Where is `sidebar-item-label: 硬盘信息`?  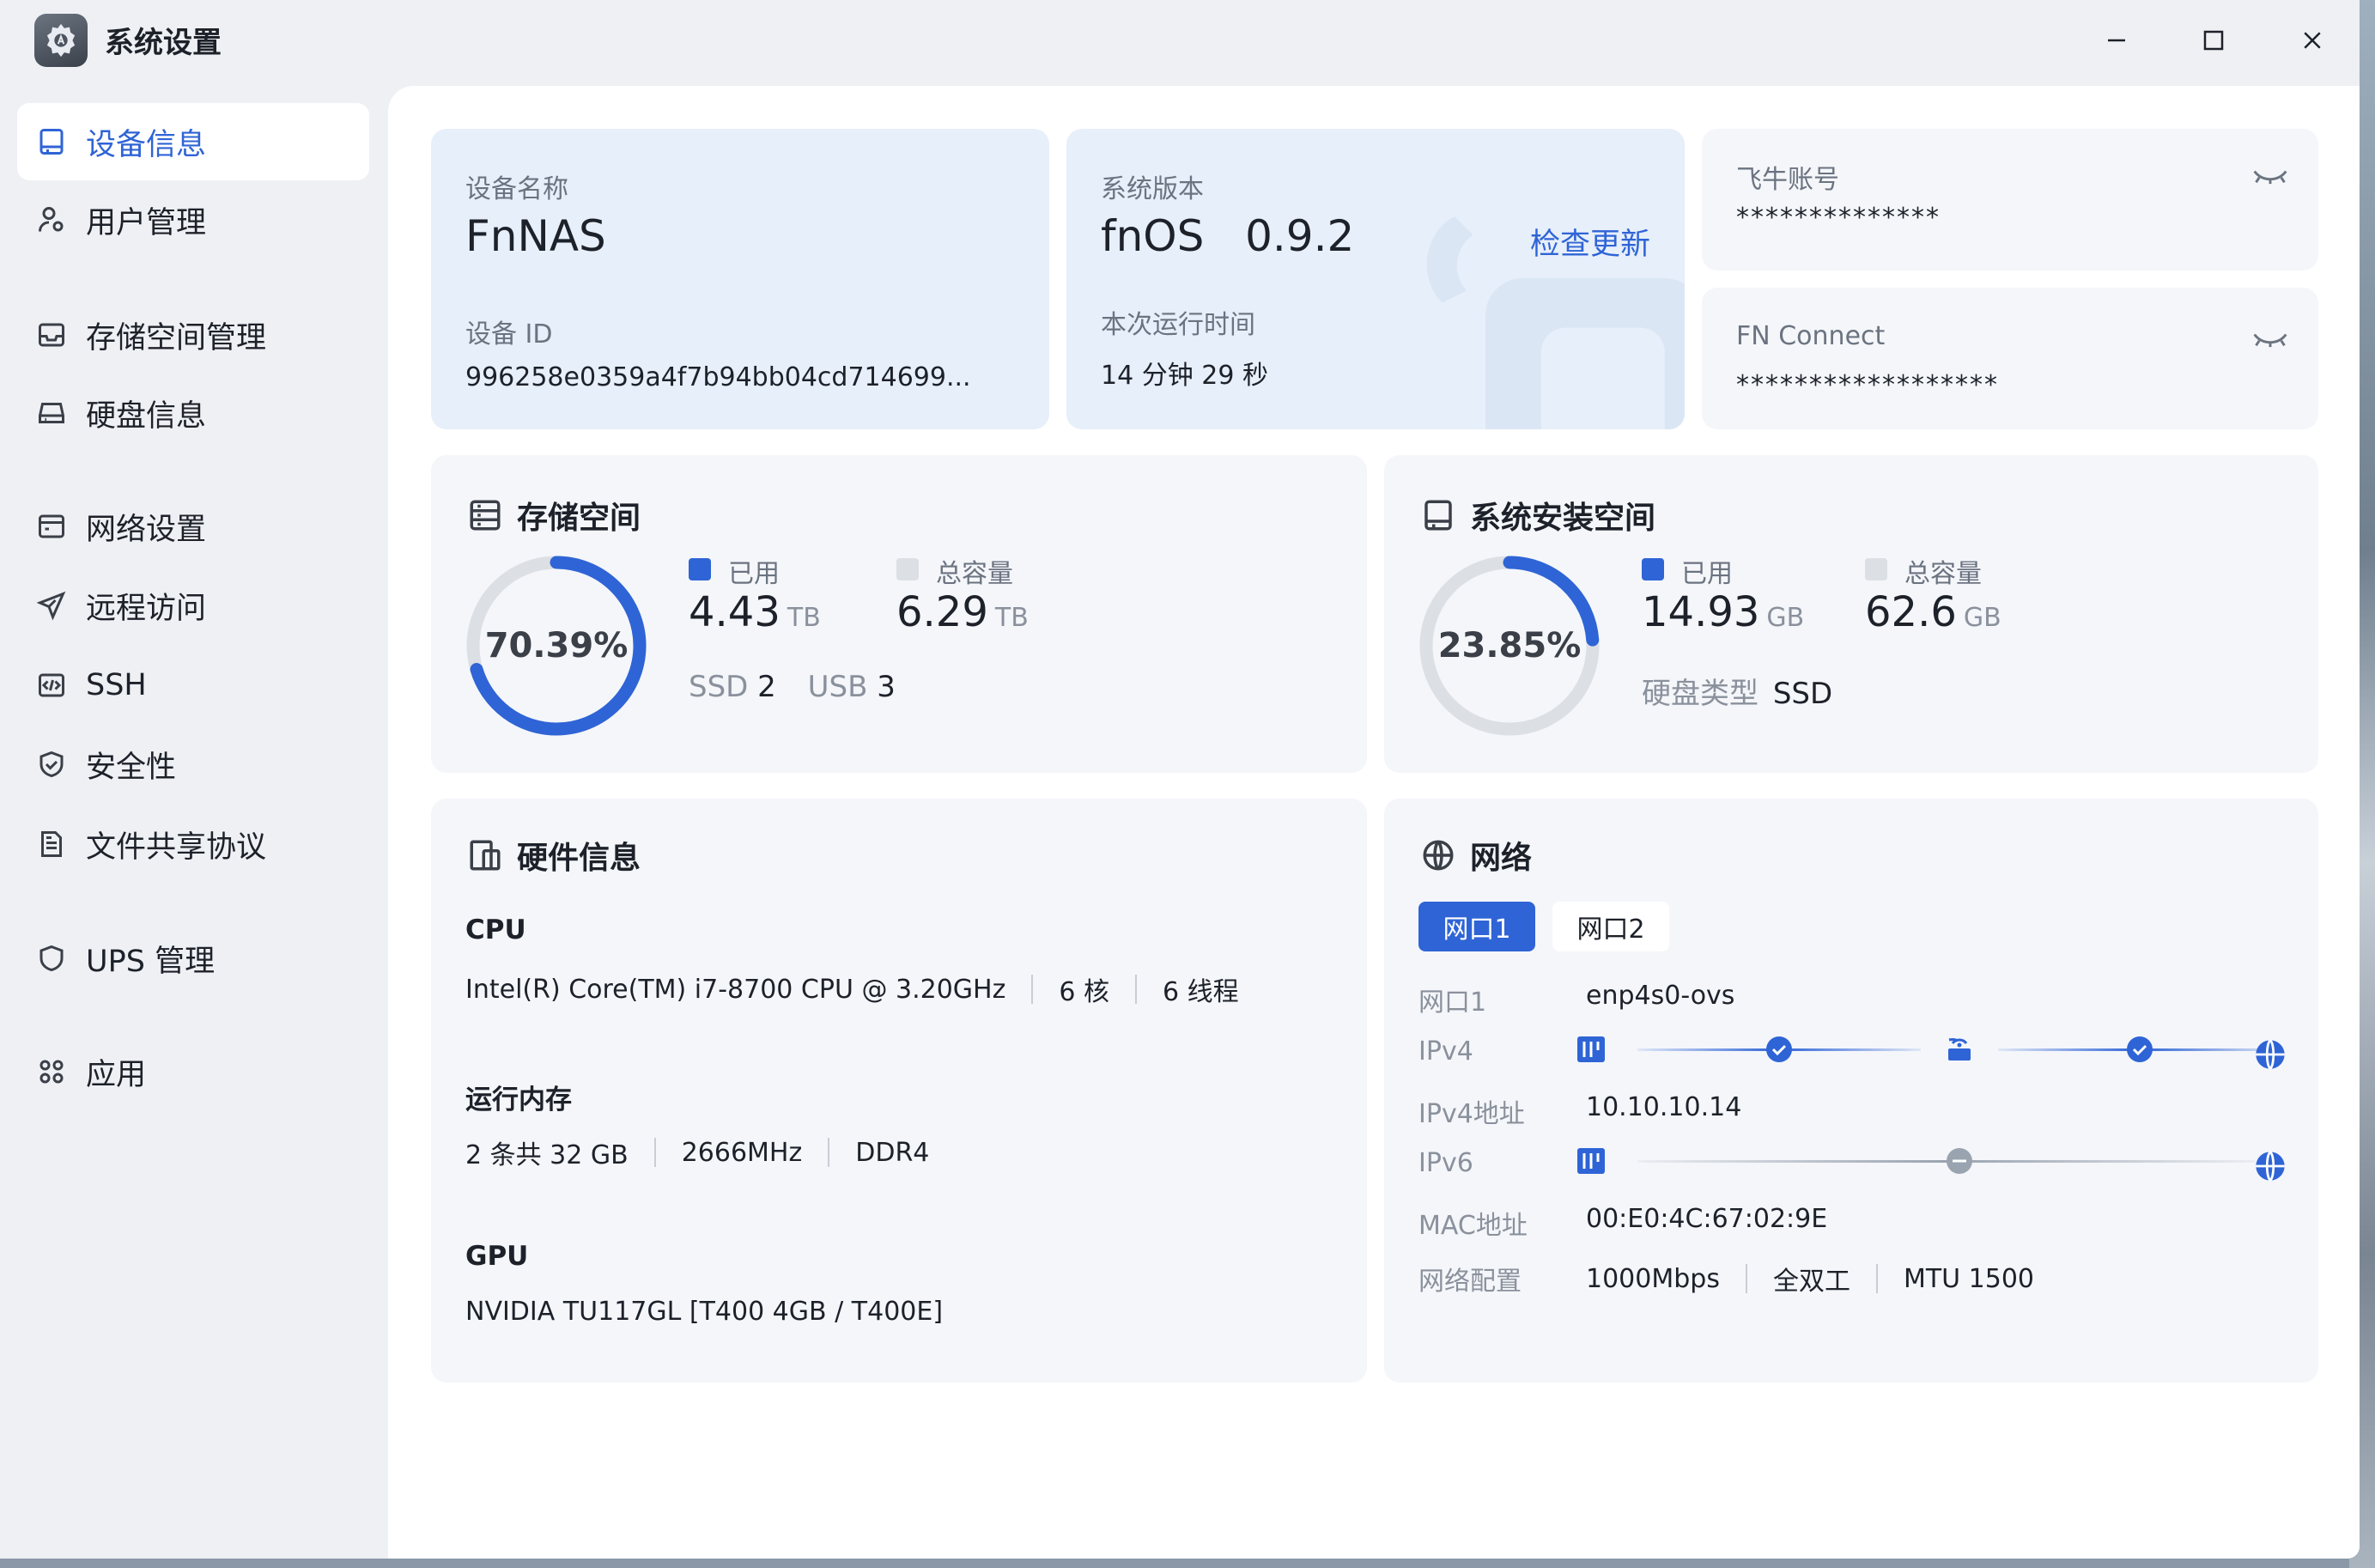
sidebar-item-label: 硬盘信息 is located at coordinates (146, 416).